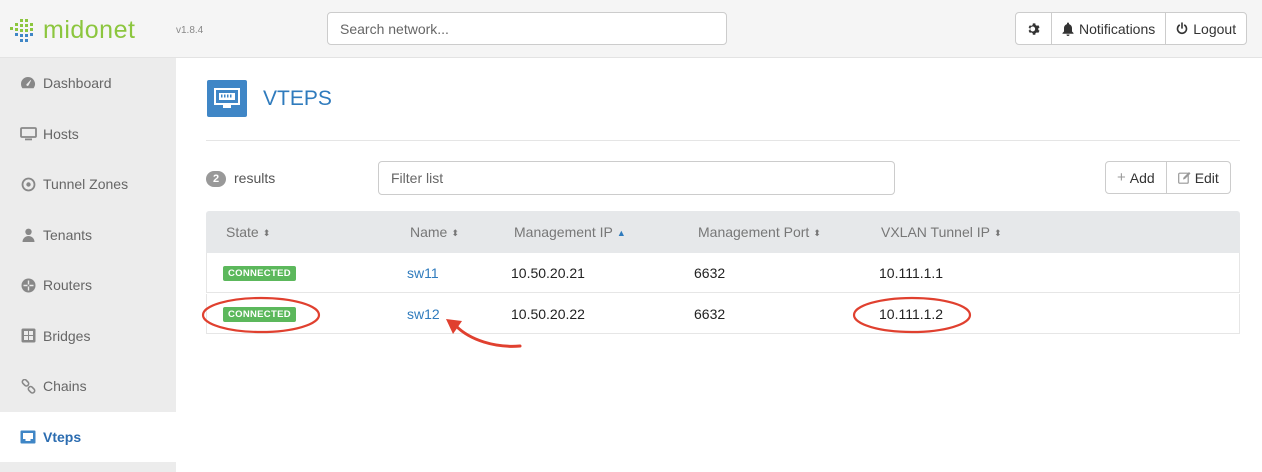  Describe the element at coordinates (65, 386) in the screenshot. I see `sidebar-item-label: Chains` at that location.